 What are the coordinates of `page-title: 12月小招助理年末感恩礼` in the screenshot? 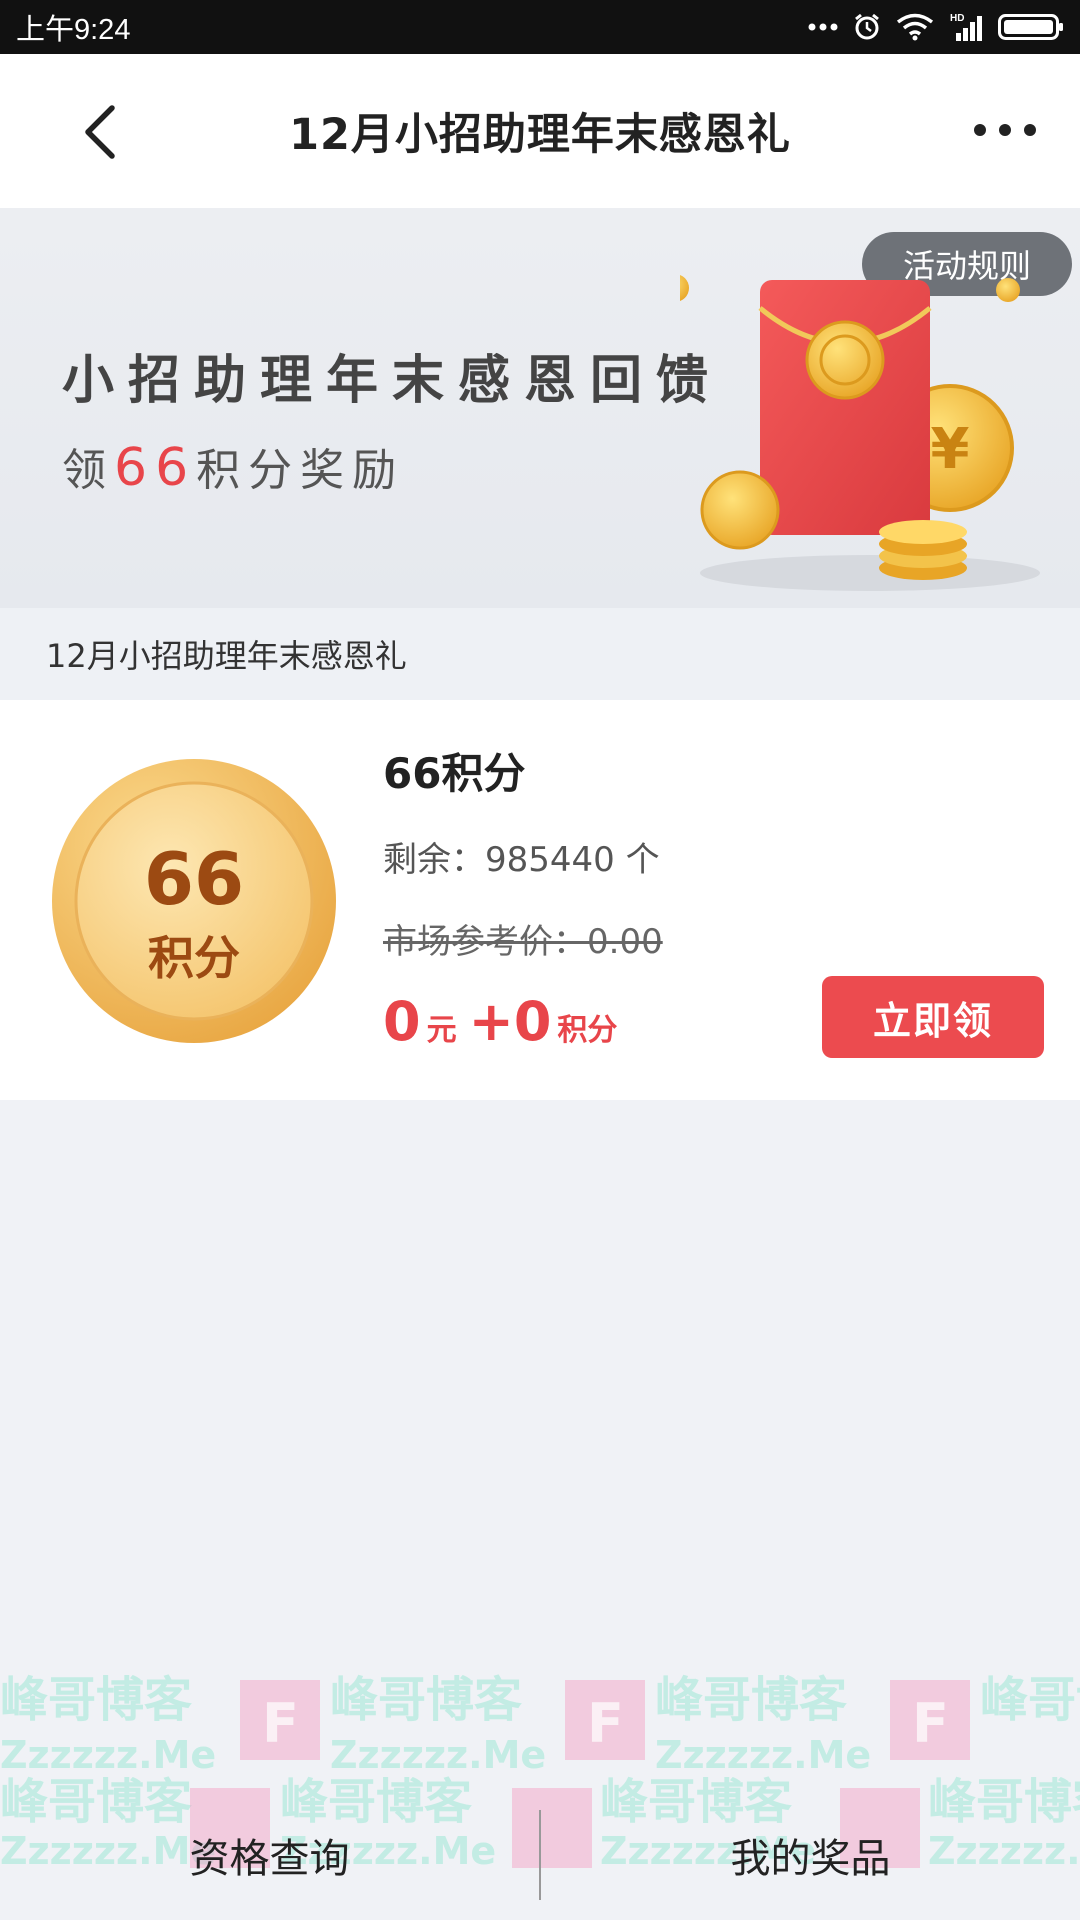 It's located at (540, 135).